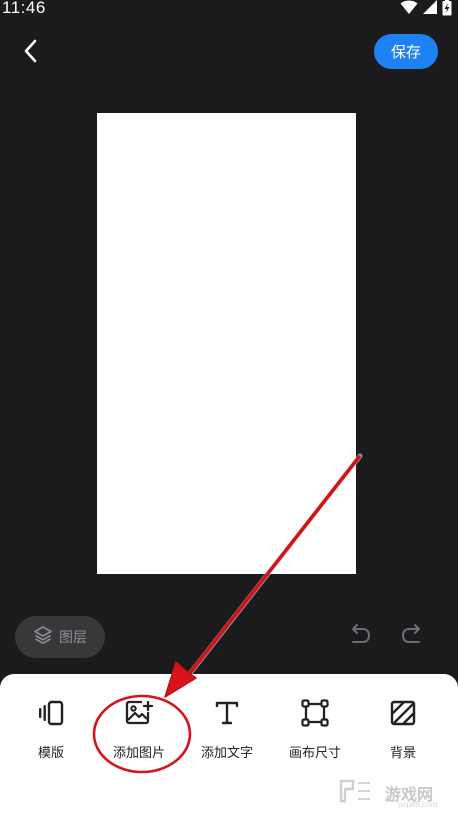 The width and height of the screenshot is (458, 820). Describe the element at coordinates (315, 733) in the screenshot. I see `tool-canvas-size: 画布尺寸` at that location.